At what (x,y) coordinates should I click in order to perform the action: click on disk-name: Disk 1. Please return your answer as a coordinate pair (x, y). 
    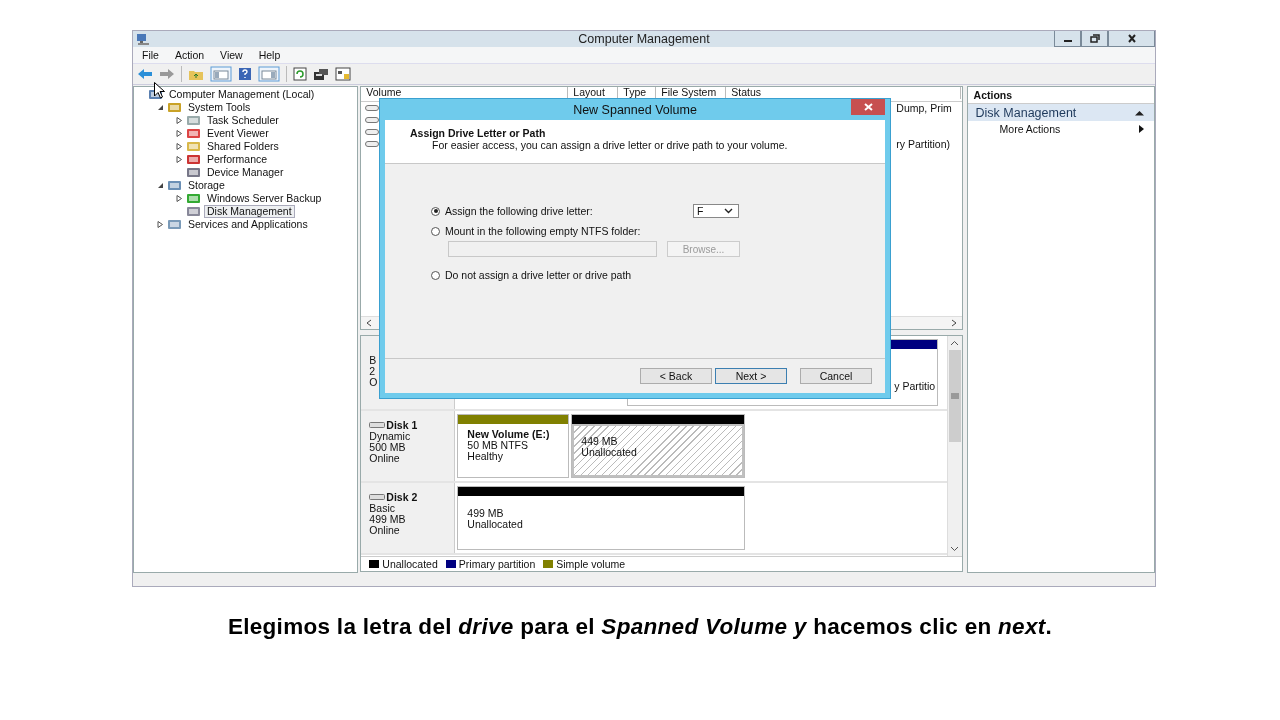
    Looking at the image, I should click on (402, 425).